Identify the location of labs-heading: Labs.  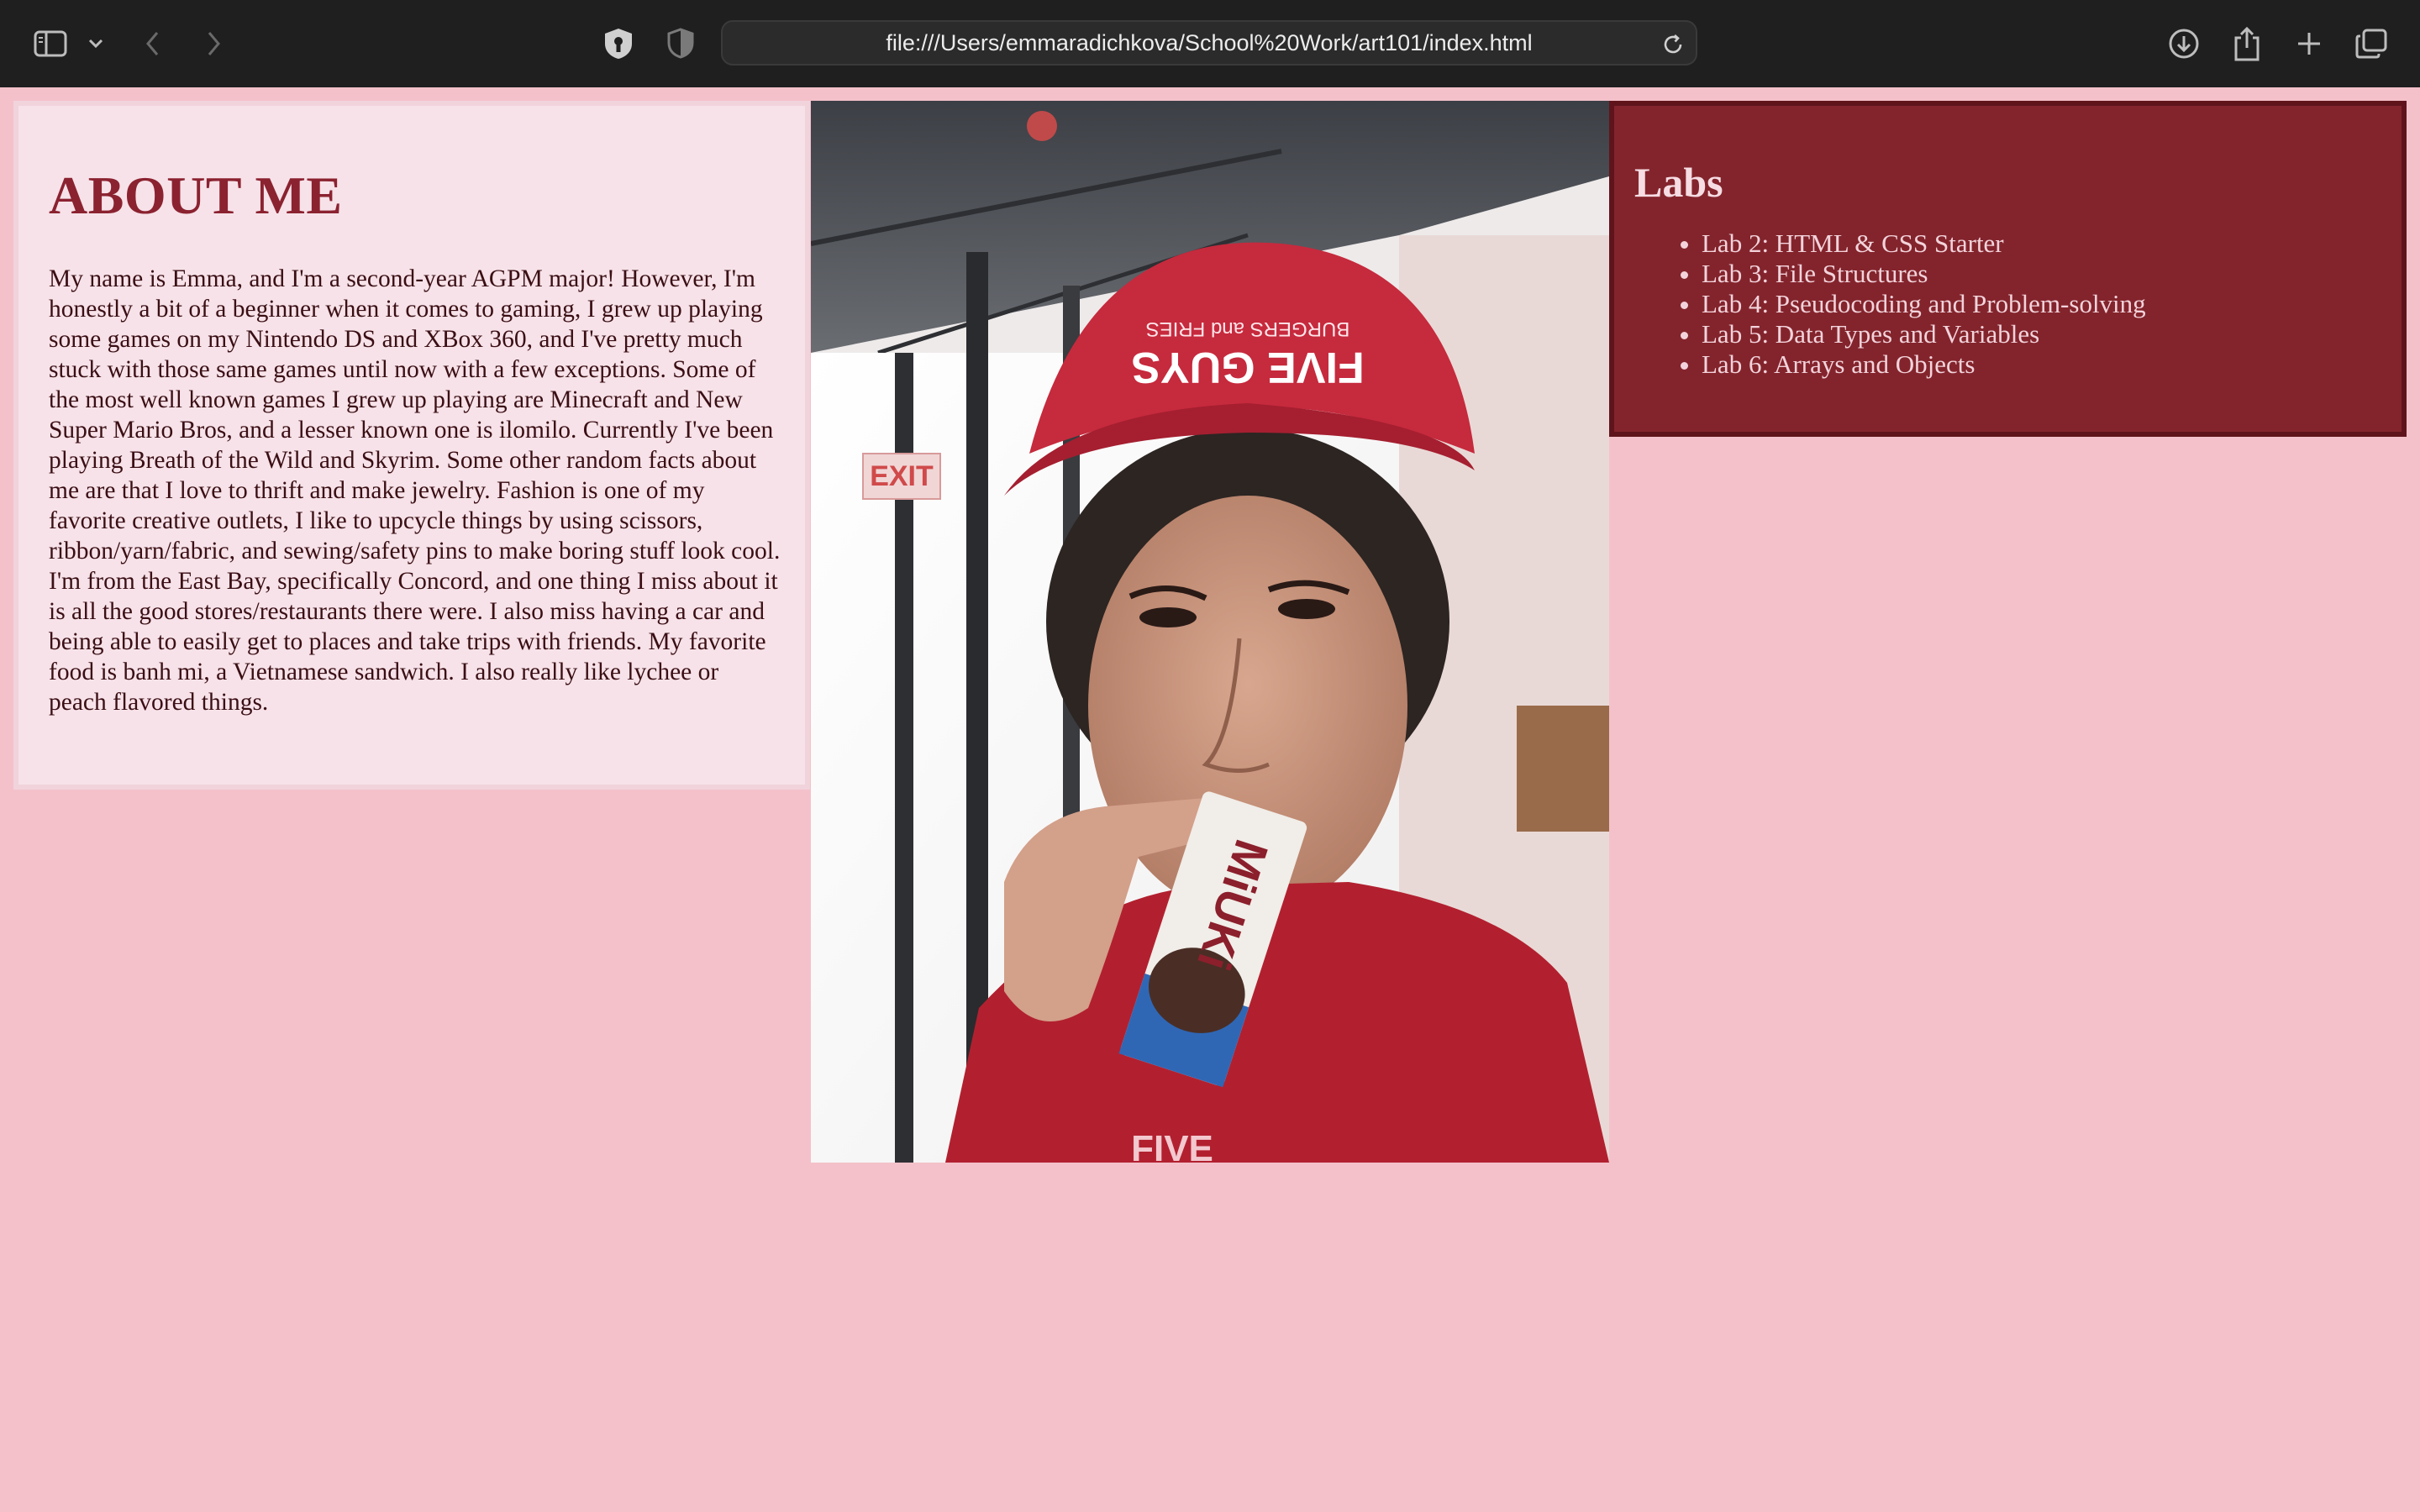
(1679, 182).